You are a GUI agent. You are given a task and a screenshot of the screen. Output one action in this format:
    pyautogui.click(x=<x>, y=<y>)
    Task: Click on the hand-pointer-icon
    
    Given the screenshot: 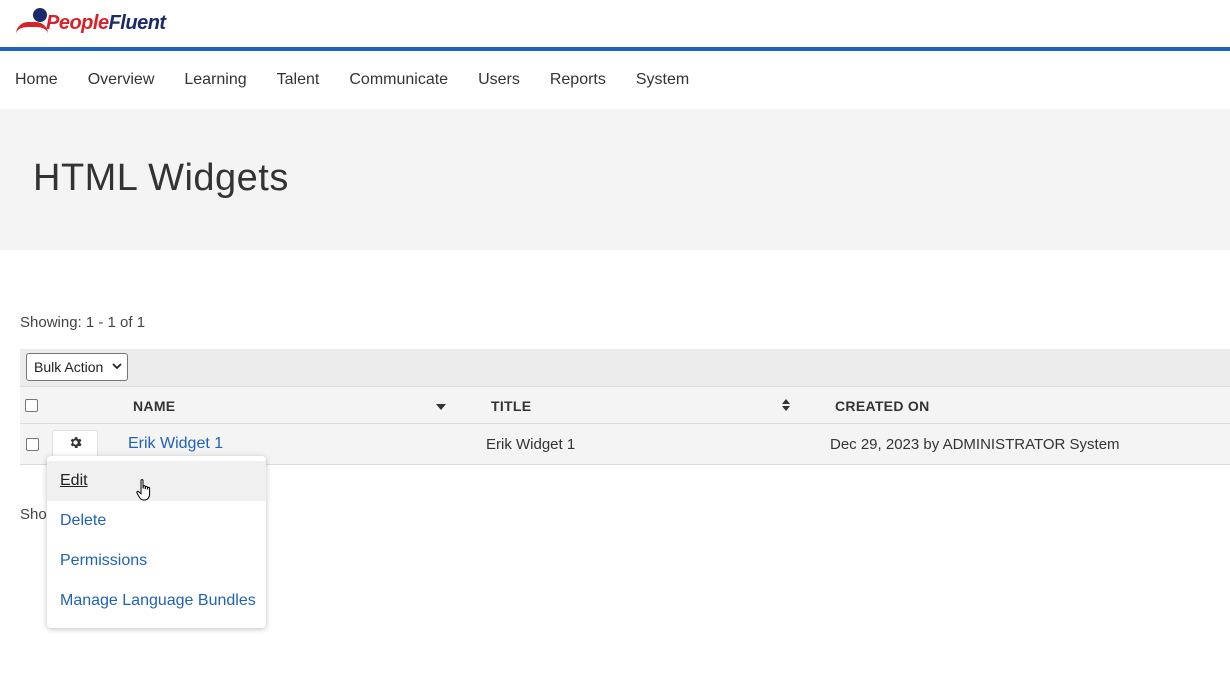 What is the action you would take?
    pyautogui.click(x=145, y=490)
    